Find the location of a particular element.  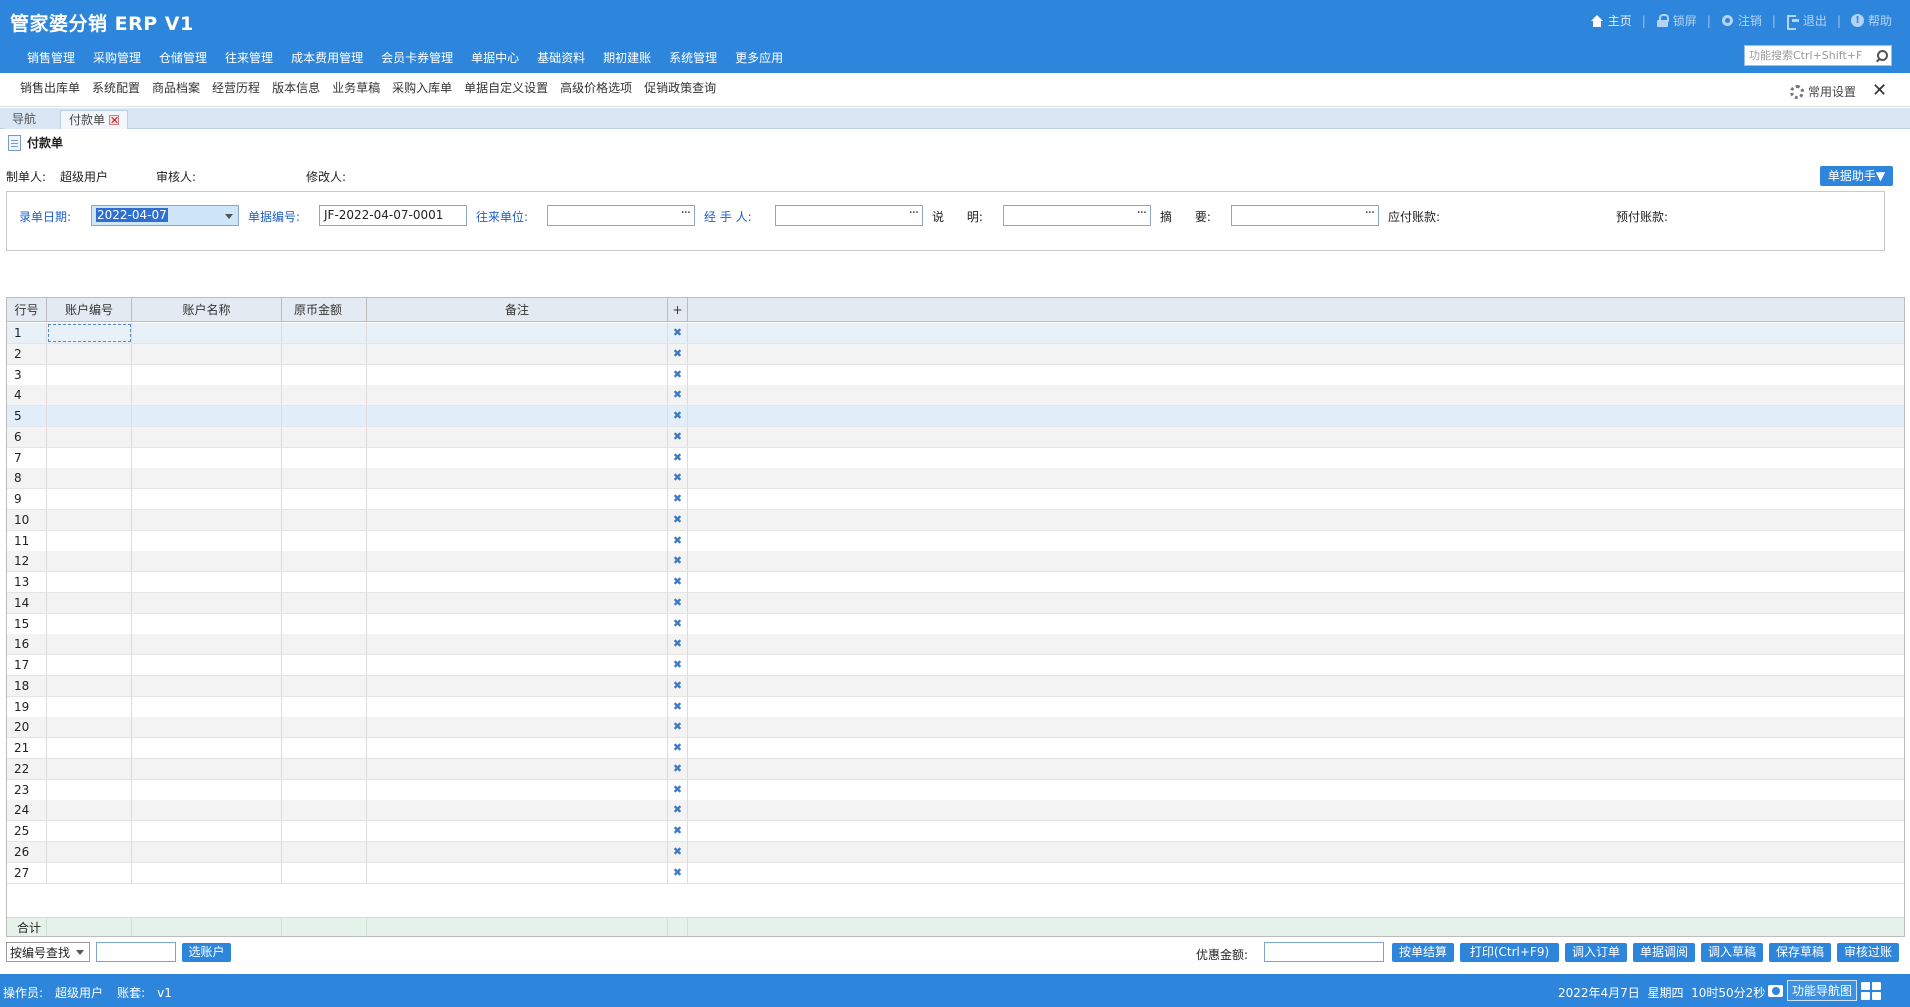

shortcut-business-history: 经营历程 is located at coordinates (236, 87).